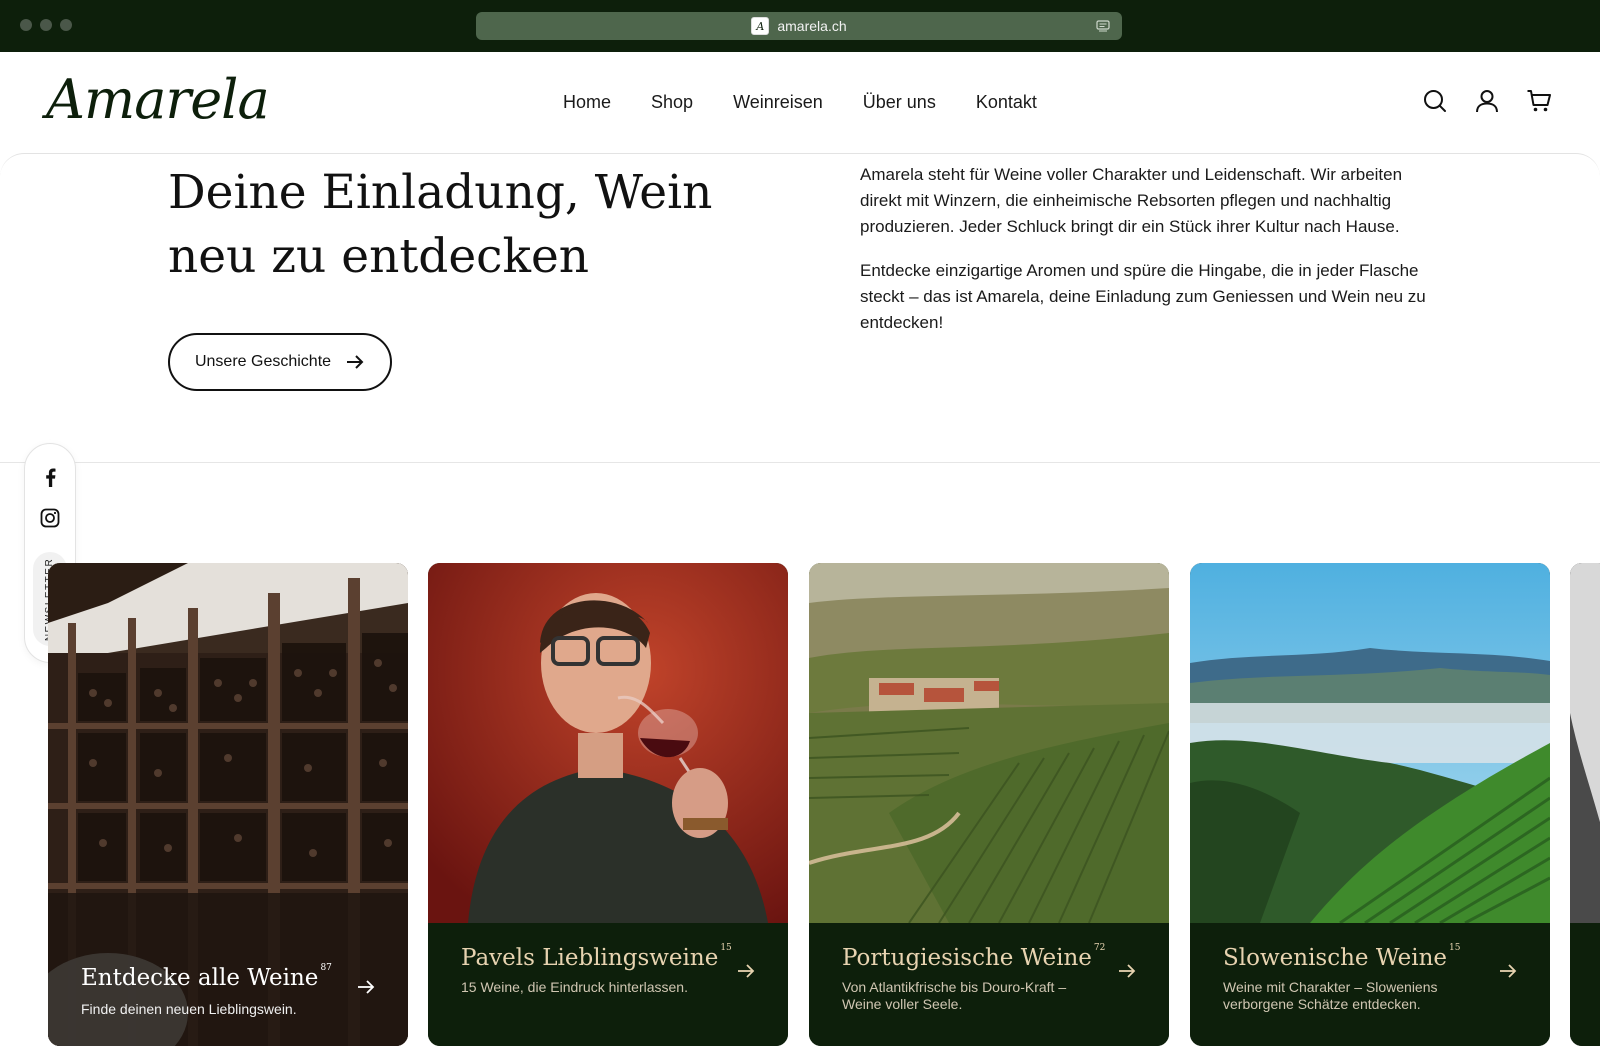  What do you see at coordinates (379, 256) in the screenshot?
I see `hero-title-line-2: neu zu entdecken` at bounding box center [379, 256].